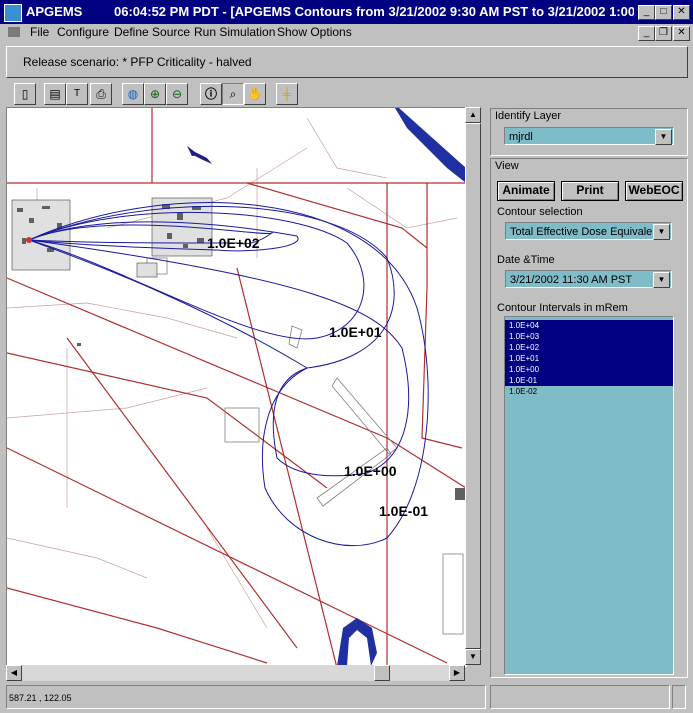 This screenshot has width=693, height=713. What do you see at coordinates (526, 191) in the screenshot?
I see `animate-button: Animate` at bounding box center [526, 191].